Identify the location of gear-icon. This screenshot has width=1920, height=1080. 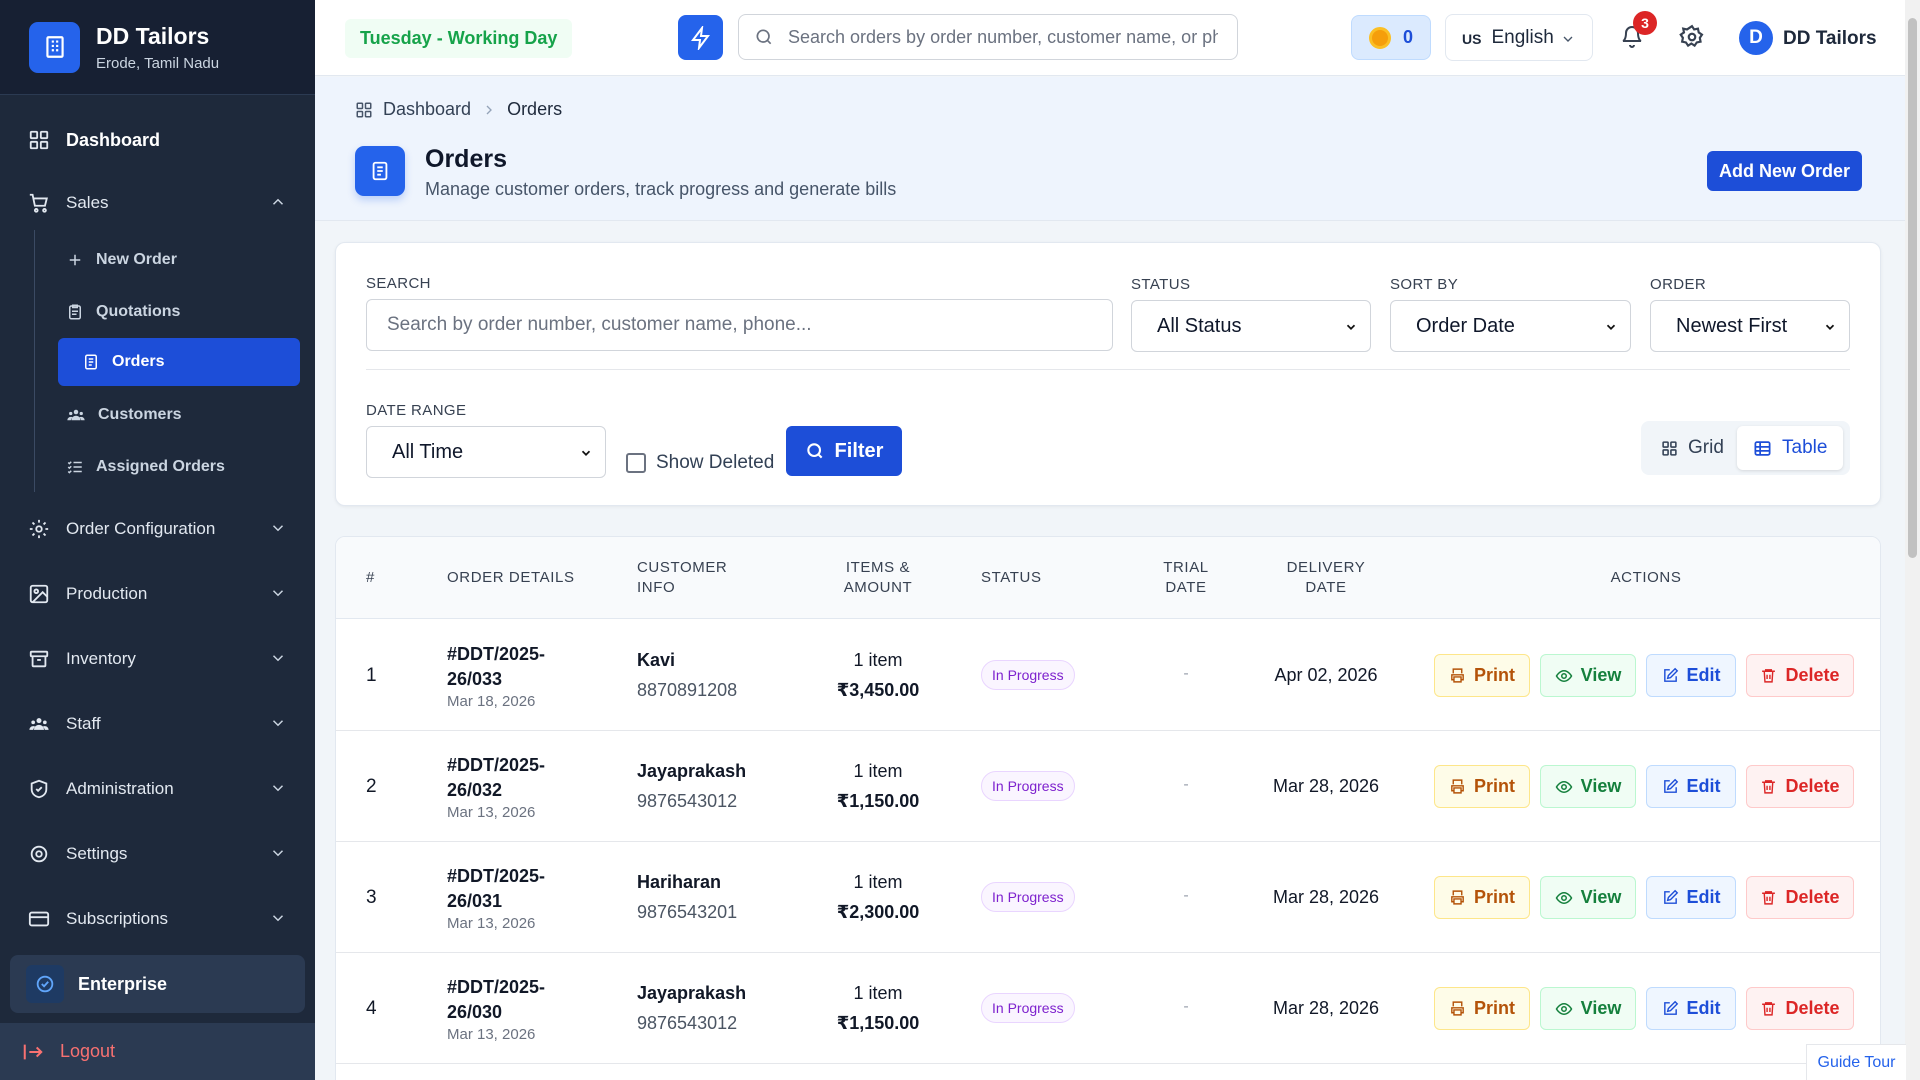
(1692, 37).